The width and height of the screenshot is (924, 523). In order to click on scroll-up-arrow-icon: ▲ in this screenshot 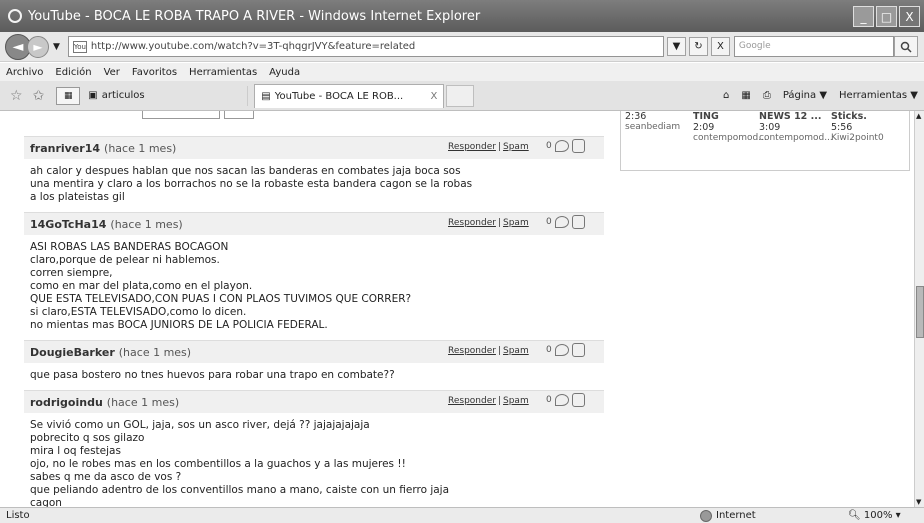, I will do `click(918, 116)`.